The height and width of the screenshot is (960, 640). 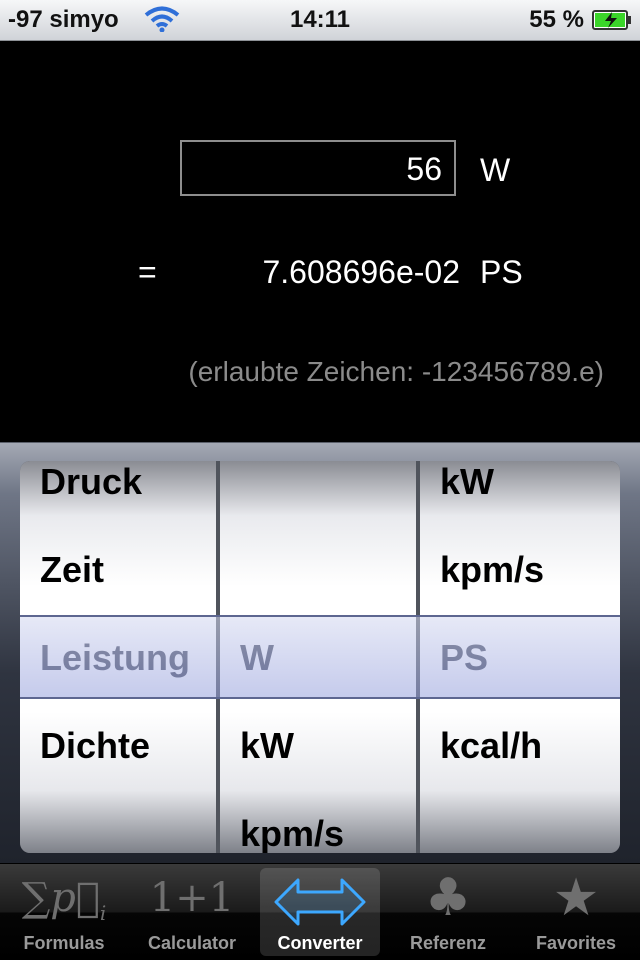 I want to click on tab-label: Favorites, so click(x=576, y=943).